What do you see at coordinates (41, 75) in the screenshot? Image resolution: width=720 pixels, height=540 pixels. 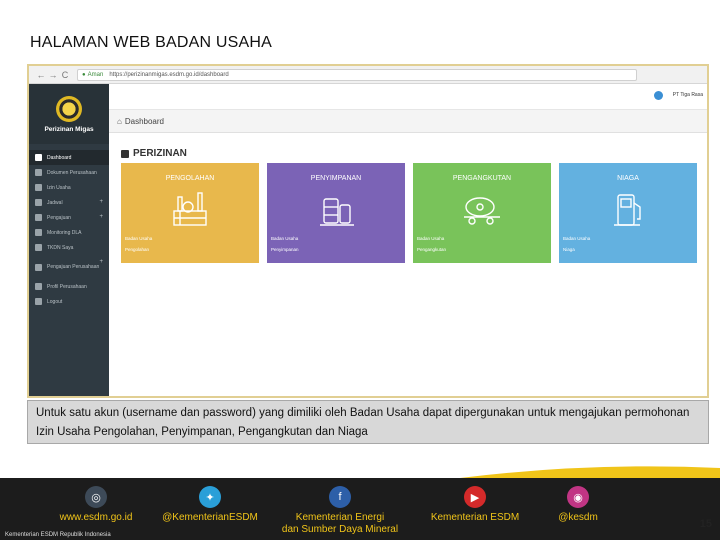 I see `back-button: ←` at bounding box center [41, 75].